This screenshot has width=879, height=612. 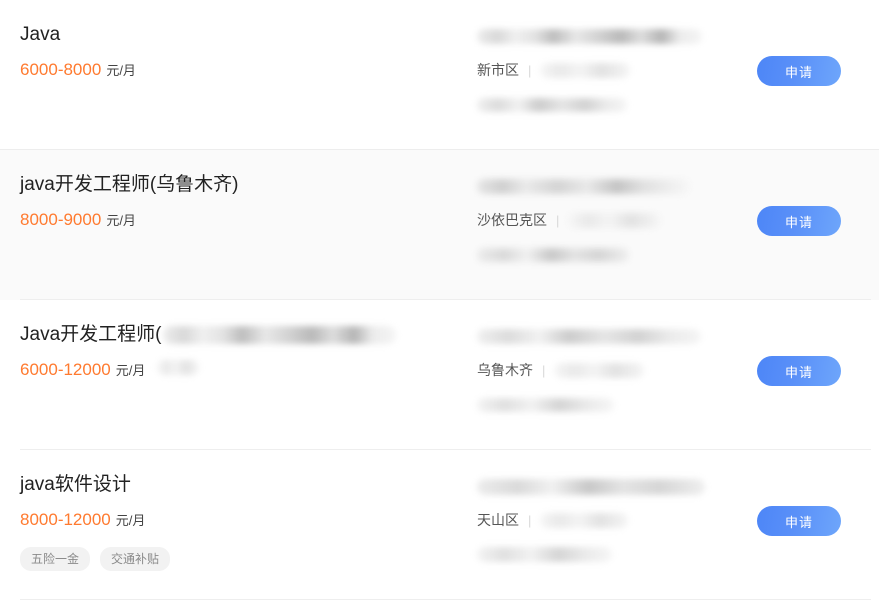 I want to click on job-title: Java, so click(x=40, y=35).